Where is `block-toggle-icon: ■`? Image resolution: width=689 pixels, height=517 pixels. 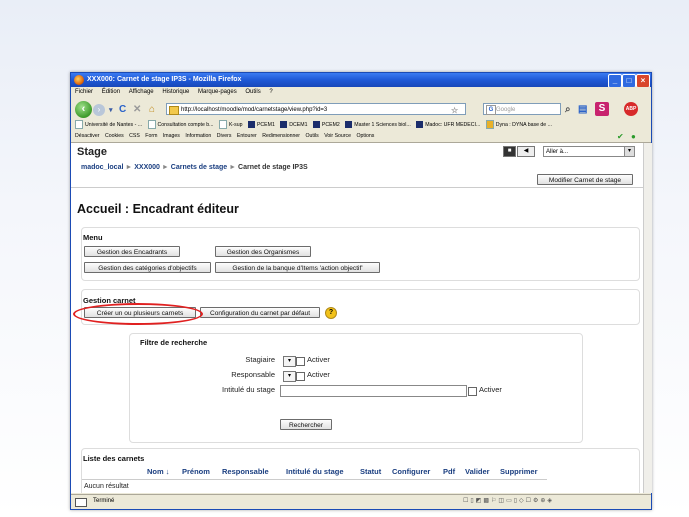 block-toggle-icon: ■ is located at coordinates (509, 151).